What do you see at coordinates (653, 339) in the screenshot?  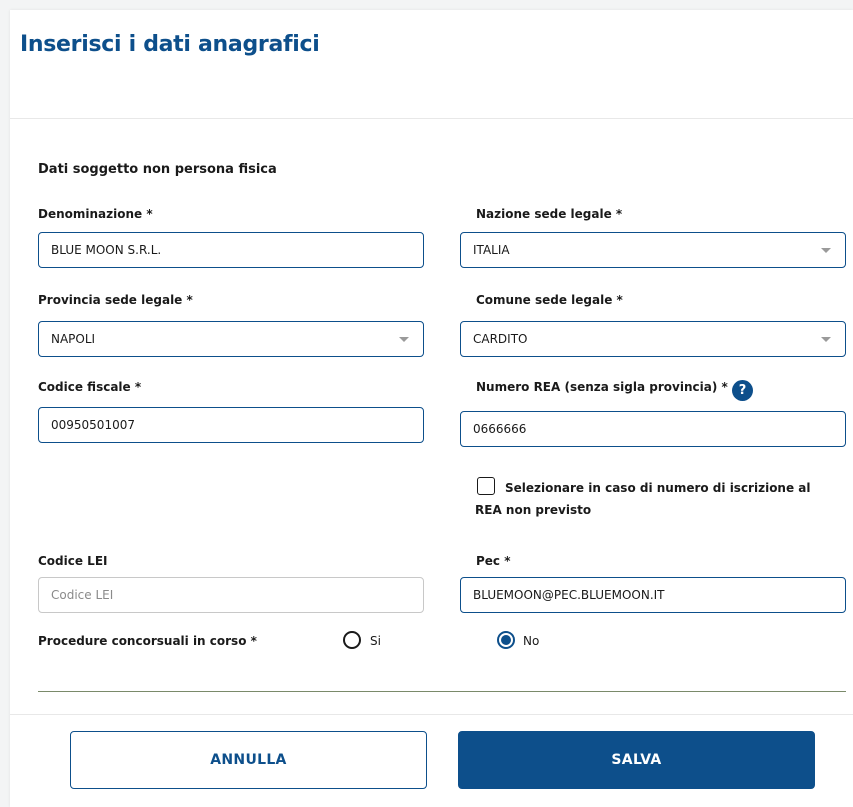 I see `comune-select: CARDITO` at bounding box center [653, 339].